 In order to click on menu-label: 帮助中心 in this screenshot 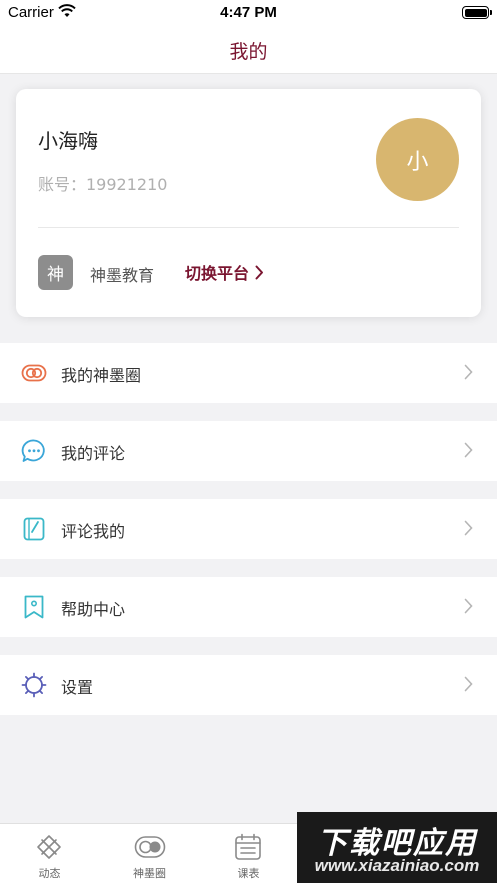, I will do `click(93, 609)`.